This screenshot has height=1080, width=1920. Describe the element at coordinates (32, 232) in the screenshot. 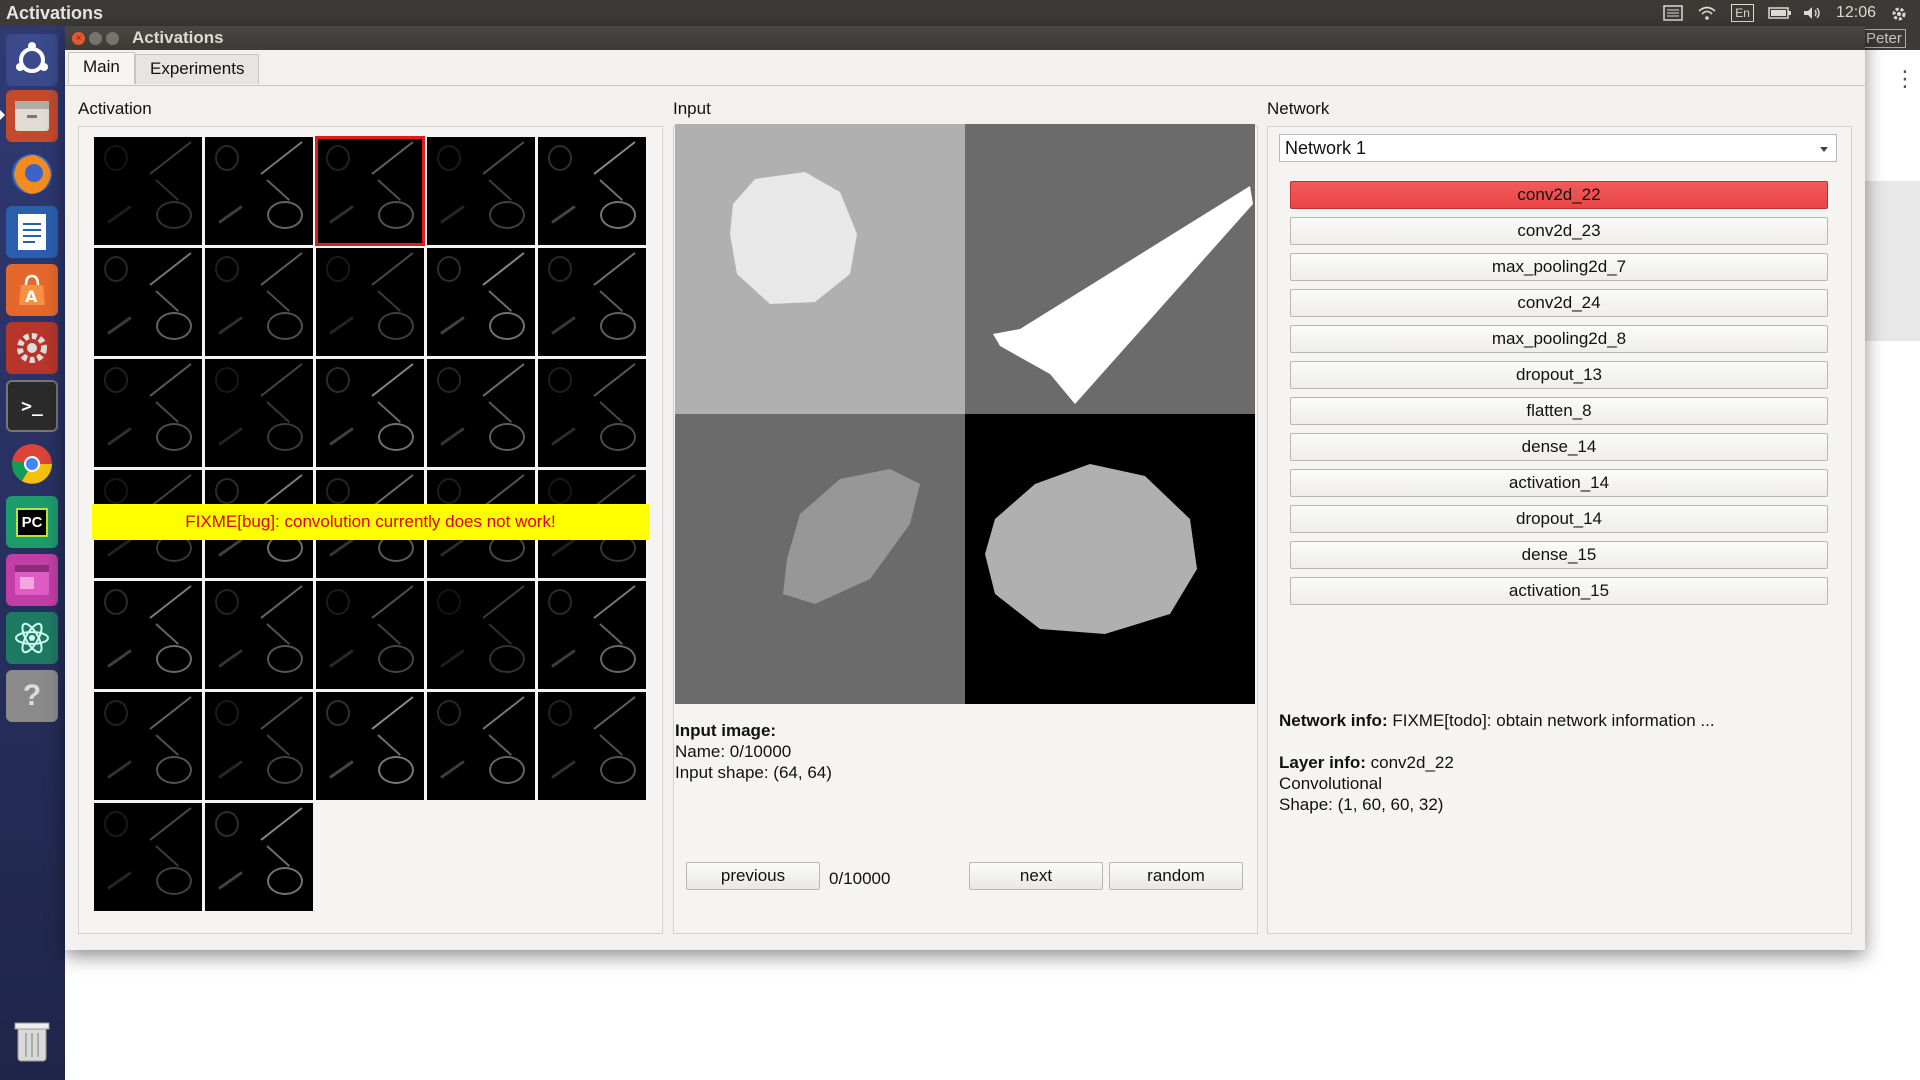

I see `writer-document-icon` at that location.